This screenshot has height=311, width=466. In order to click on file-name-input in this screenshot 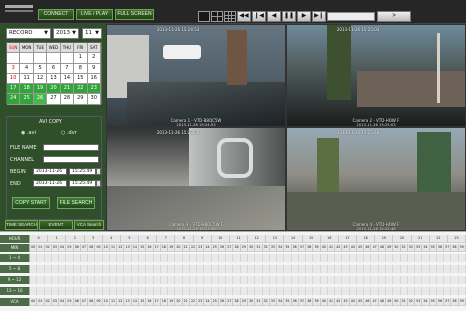, I will do `click(71, 147)`.